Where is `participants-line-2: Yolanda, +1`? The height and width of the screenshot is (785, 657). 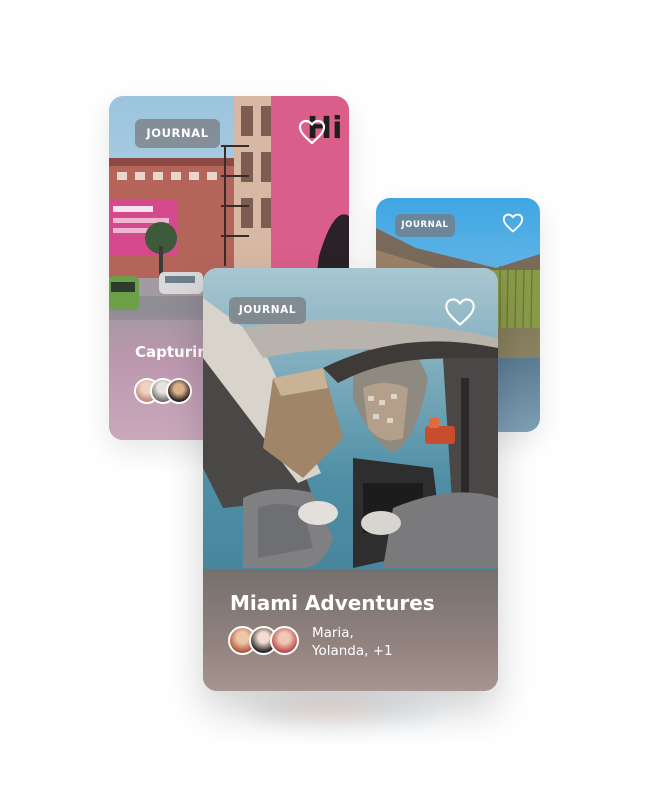 participants-line-2: Yolanda, +1 is located at coordinates (352, 651).